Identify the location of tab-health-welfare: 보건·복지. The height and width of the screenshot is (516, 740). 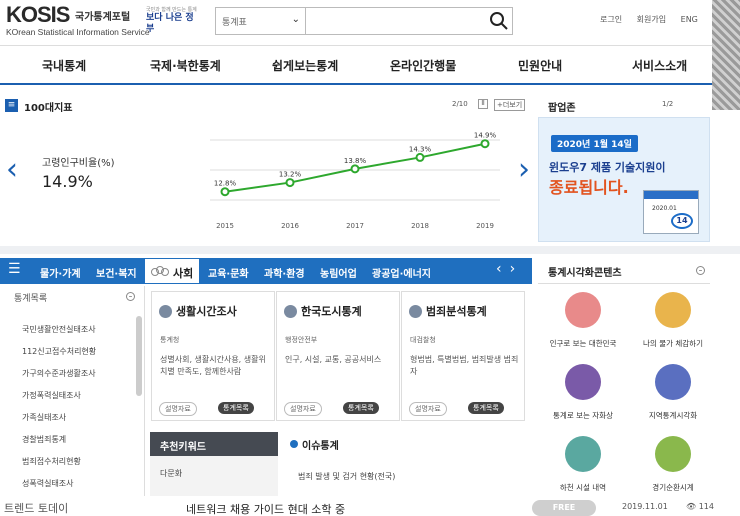
(116, 272).